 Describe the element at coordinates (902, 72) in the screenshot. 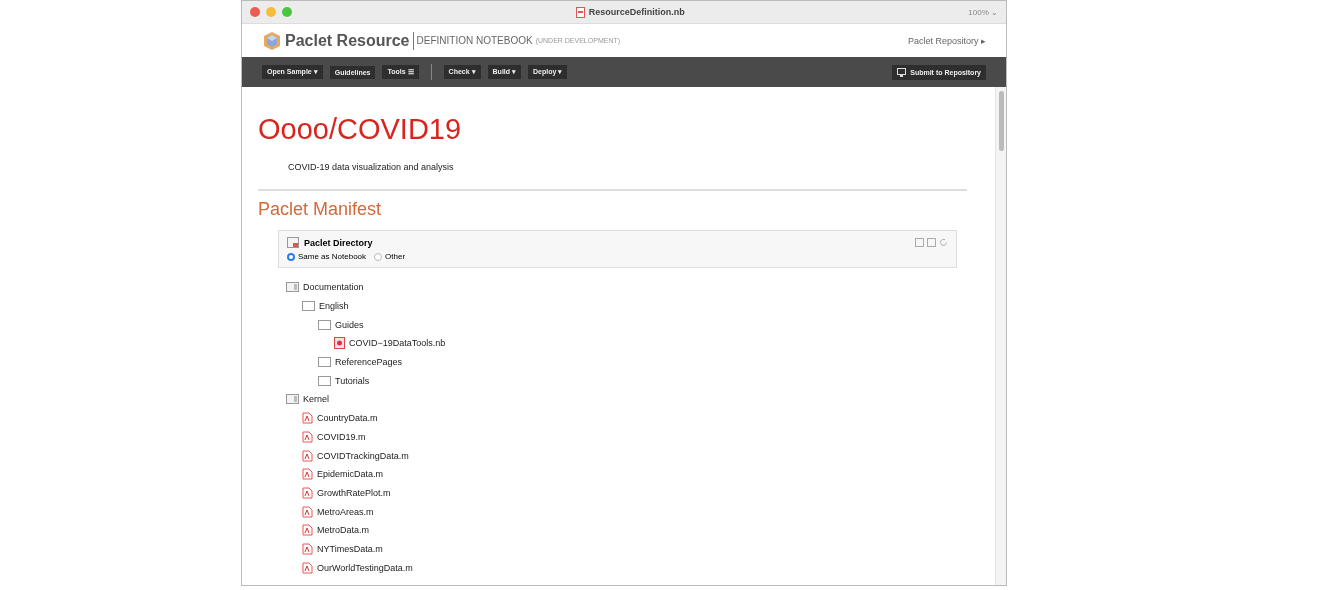

I see `monitor-icon` at that location.